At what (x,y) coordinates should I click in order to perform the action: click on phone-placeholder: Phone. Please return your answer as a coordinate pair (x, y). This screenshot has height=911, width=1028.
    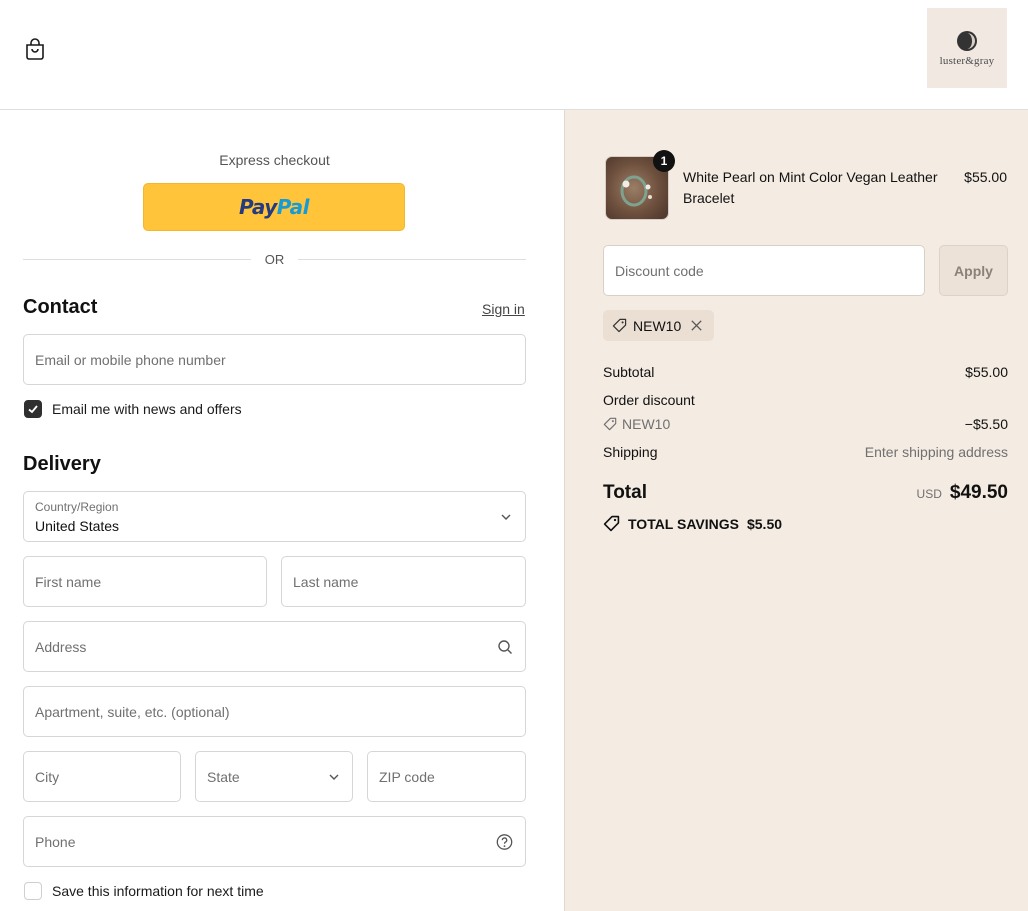
    Looking at the image, I should click on (55, 841).